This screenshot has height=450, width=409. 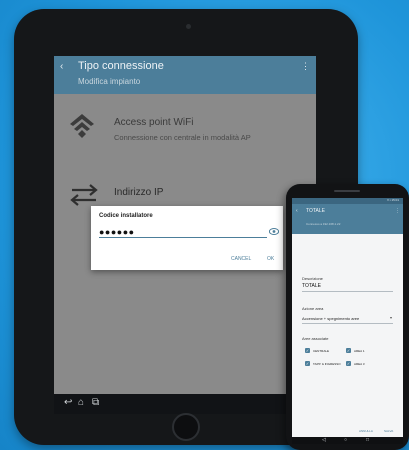 I want to click on action-label: Azione area, so click(x=313, y=308).